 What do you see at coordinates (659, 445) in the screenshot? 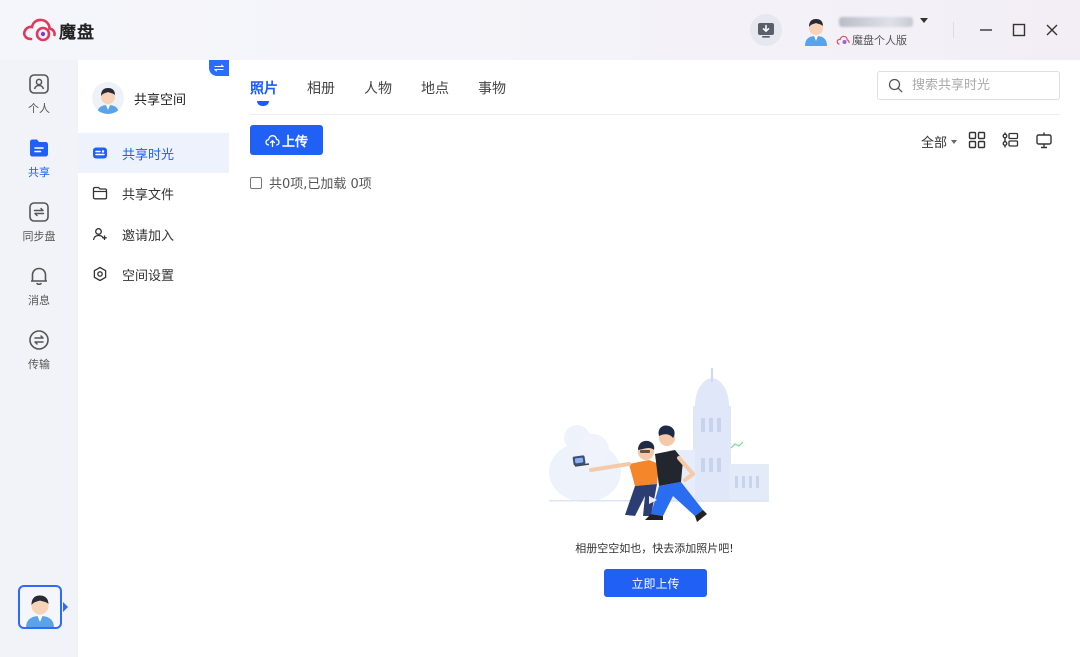
I see `empty-state-illustration` at bounding box center [659, 445].